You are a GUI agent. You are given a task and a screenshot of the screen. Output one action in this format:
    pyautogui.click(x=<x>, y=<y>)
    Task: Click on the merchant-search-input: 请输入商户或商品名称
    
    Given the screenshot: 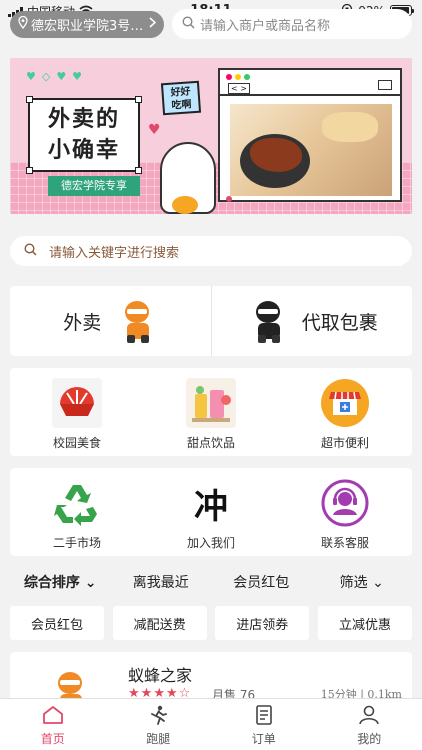 What is the action you would take?
    pyautogui.click(x=292, y=24)
    